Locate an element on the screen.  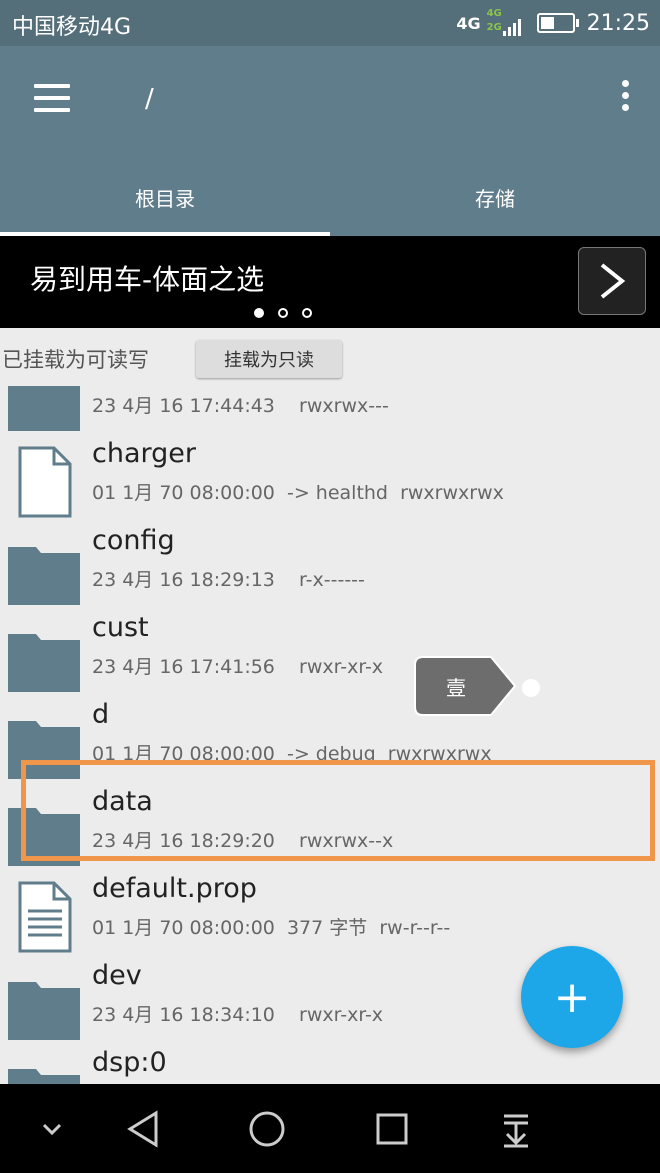
carrier-label: 中国移动4G is located at coordinates (72, 27).